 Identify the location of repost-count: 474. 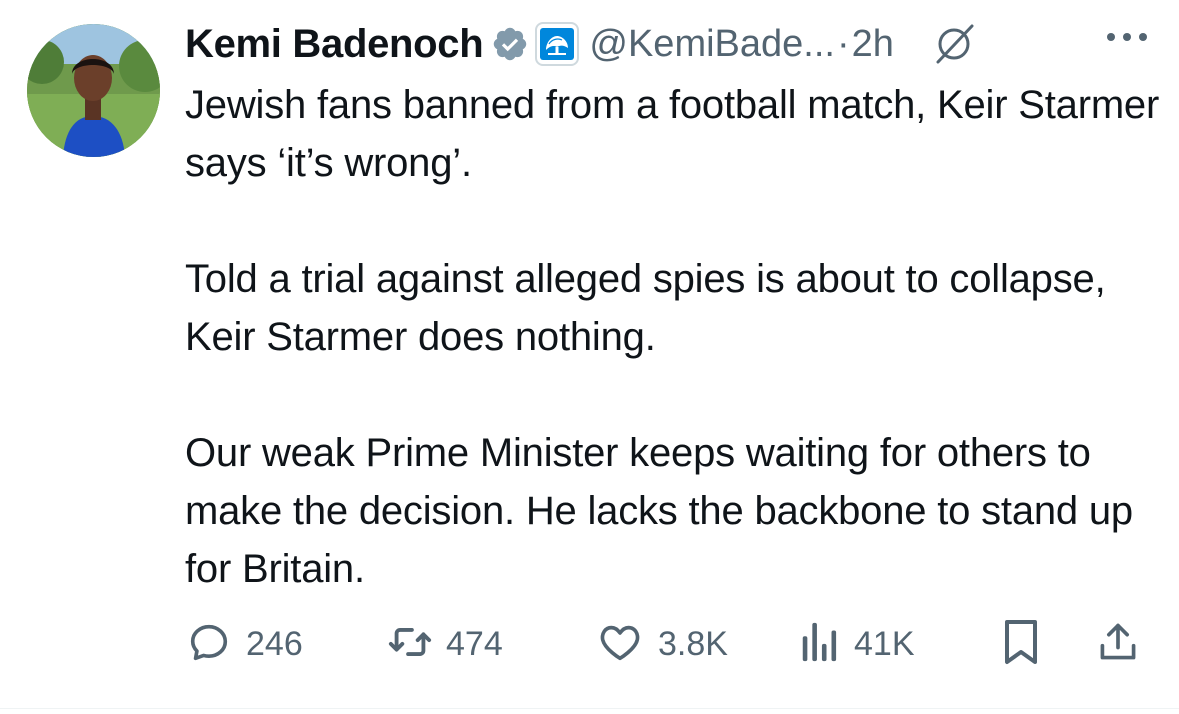
(474, 643).